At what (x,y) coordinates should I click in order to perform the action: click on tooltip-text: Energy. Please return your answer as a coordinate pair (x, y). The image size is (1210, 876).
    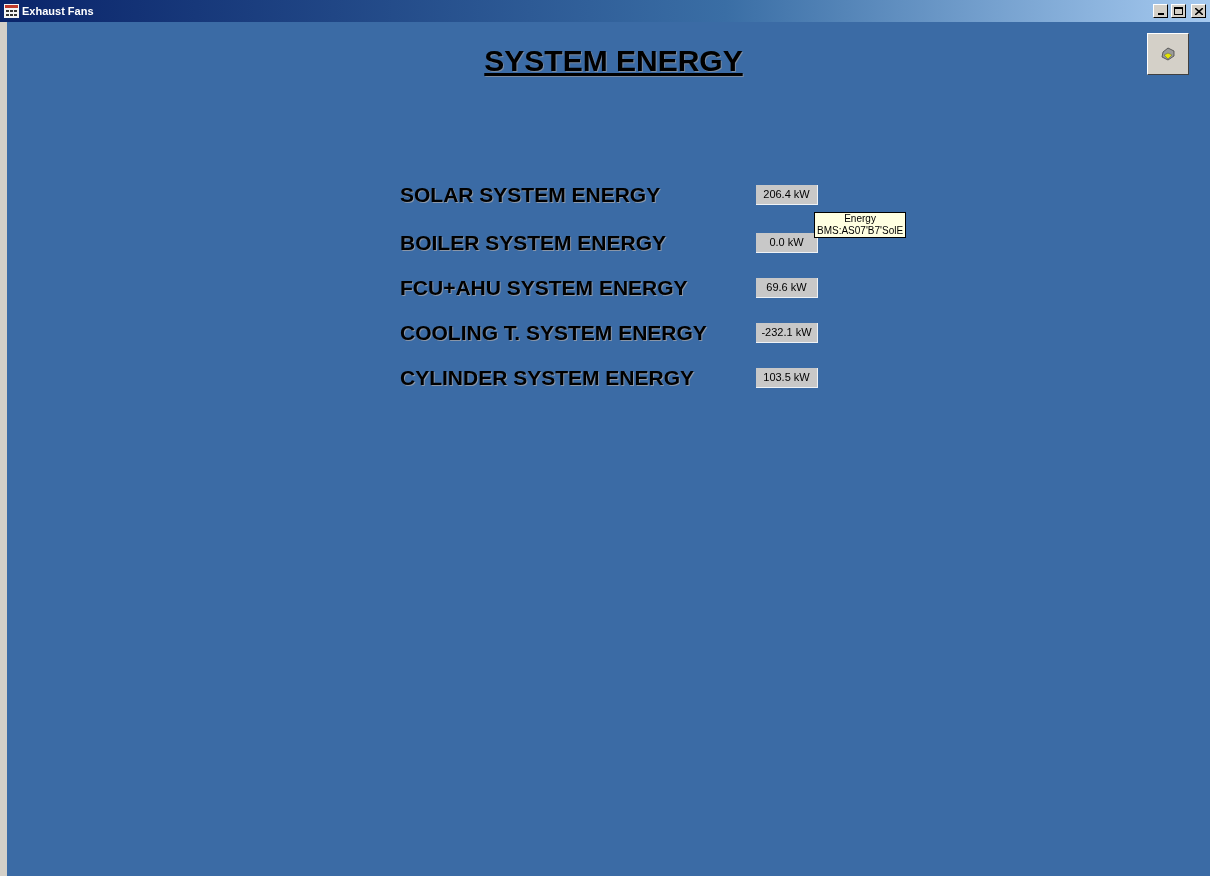
    Looking at the image, I should click on (860, 219).